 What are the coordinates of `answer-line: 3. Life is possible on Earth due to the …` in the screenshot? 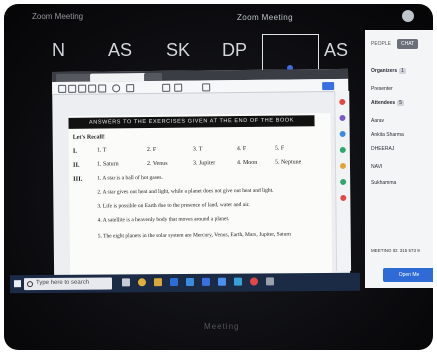 It's located at (173, 205).